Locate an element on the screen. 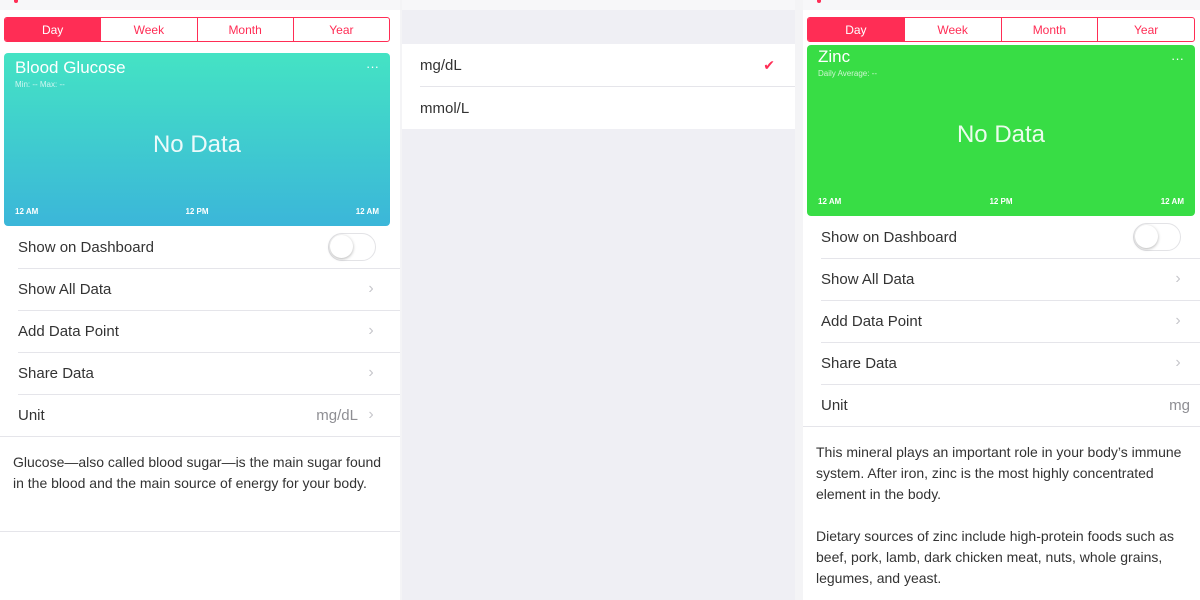 The width and height of the screenshot is (1200, 600). unit-options-list: mg/dL ✔ mmol/L is located at coordinates (598, 86).